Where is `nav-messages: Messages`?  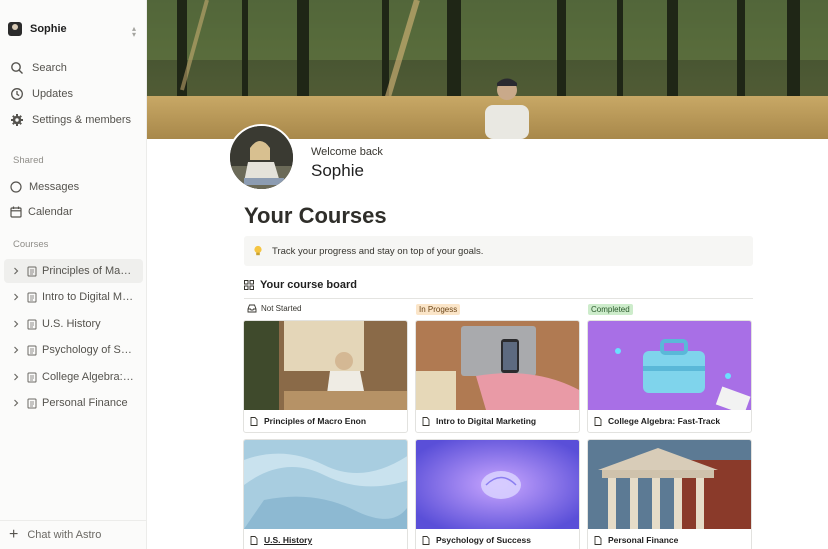
nav-messages: Messages is located at coordinates (44, 187).